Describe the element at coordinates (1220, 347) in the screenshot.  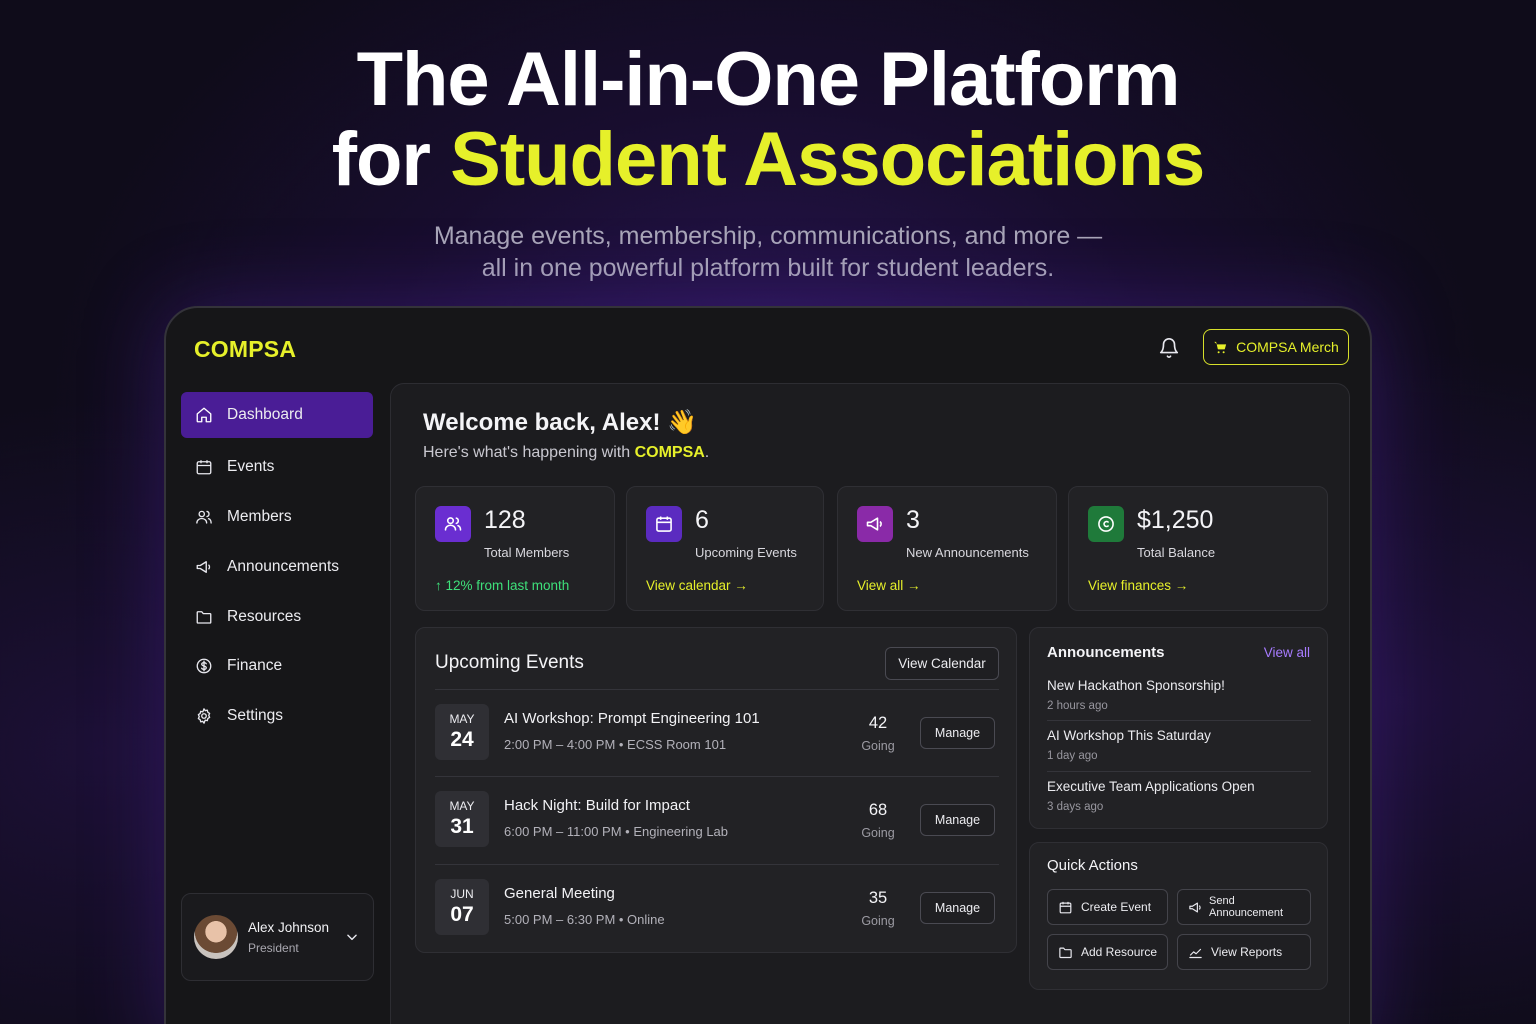
I see `cart-icon` at that location.